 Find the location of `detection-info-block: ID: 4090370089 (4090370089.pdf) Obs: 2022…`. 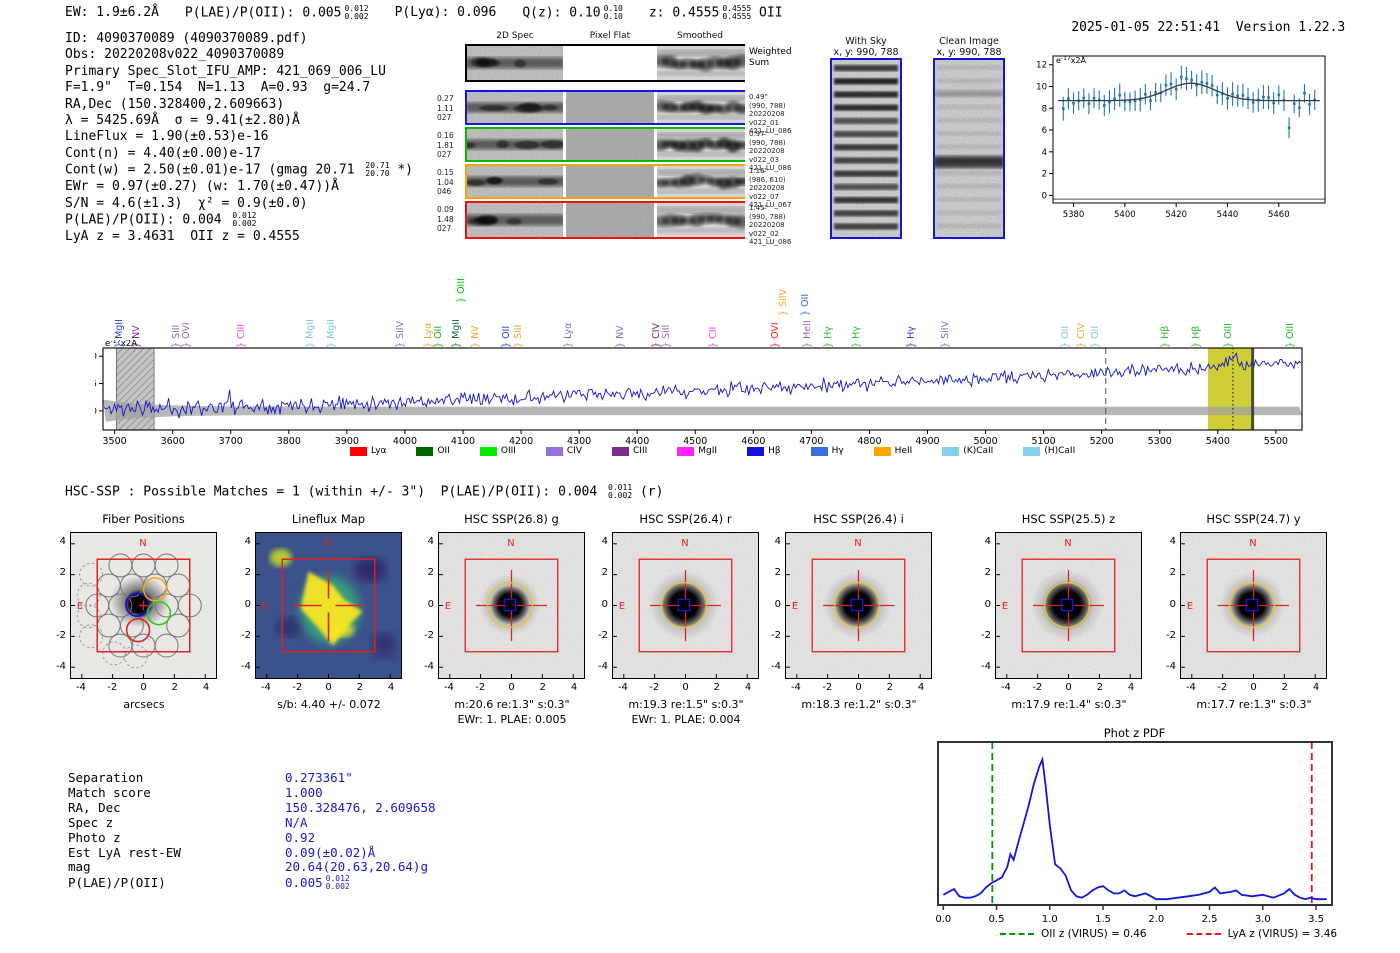

detection-info-block: ID: 4090370089 (4090370089.pdf) Obs: 2022… is located at coordinates (275, 138).